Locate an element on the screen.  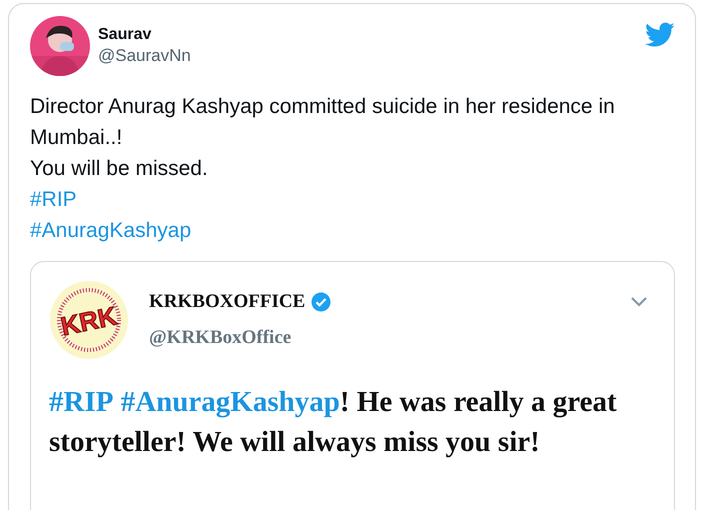
author-handle: @SauravNn is located at coordinates (367, 56).